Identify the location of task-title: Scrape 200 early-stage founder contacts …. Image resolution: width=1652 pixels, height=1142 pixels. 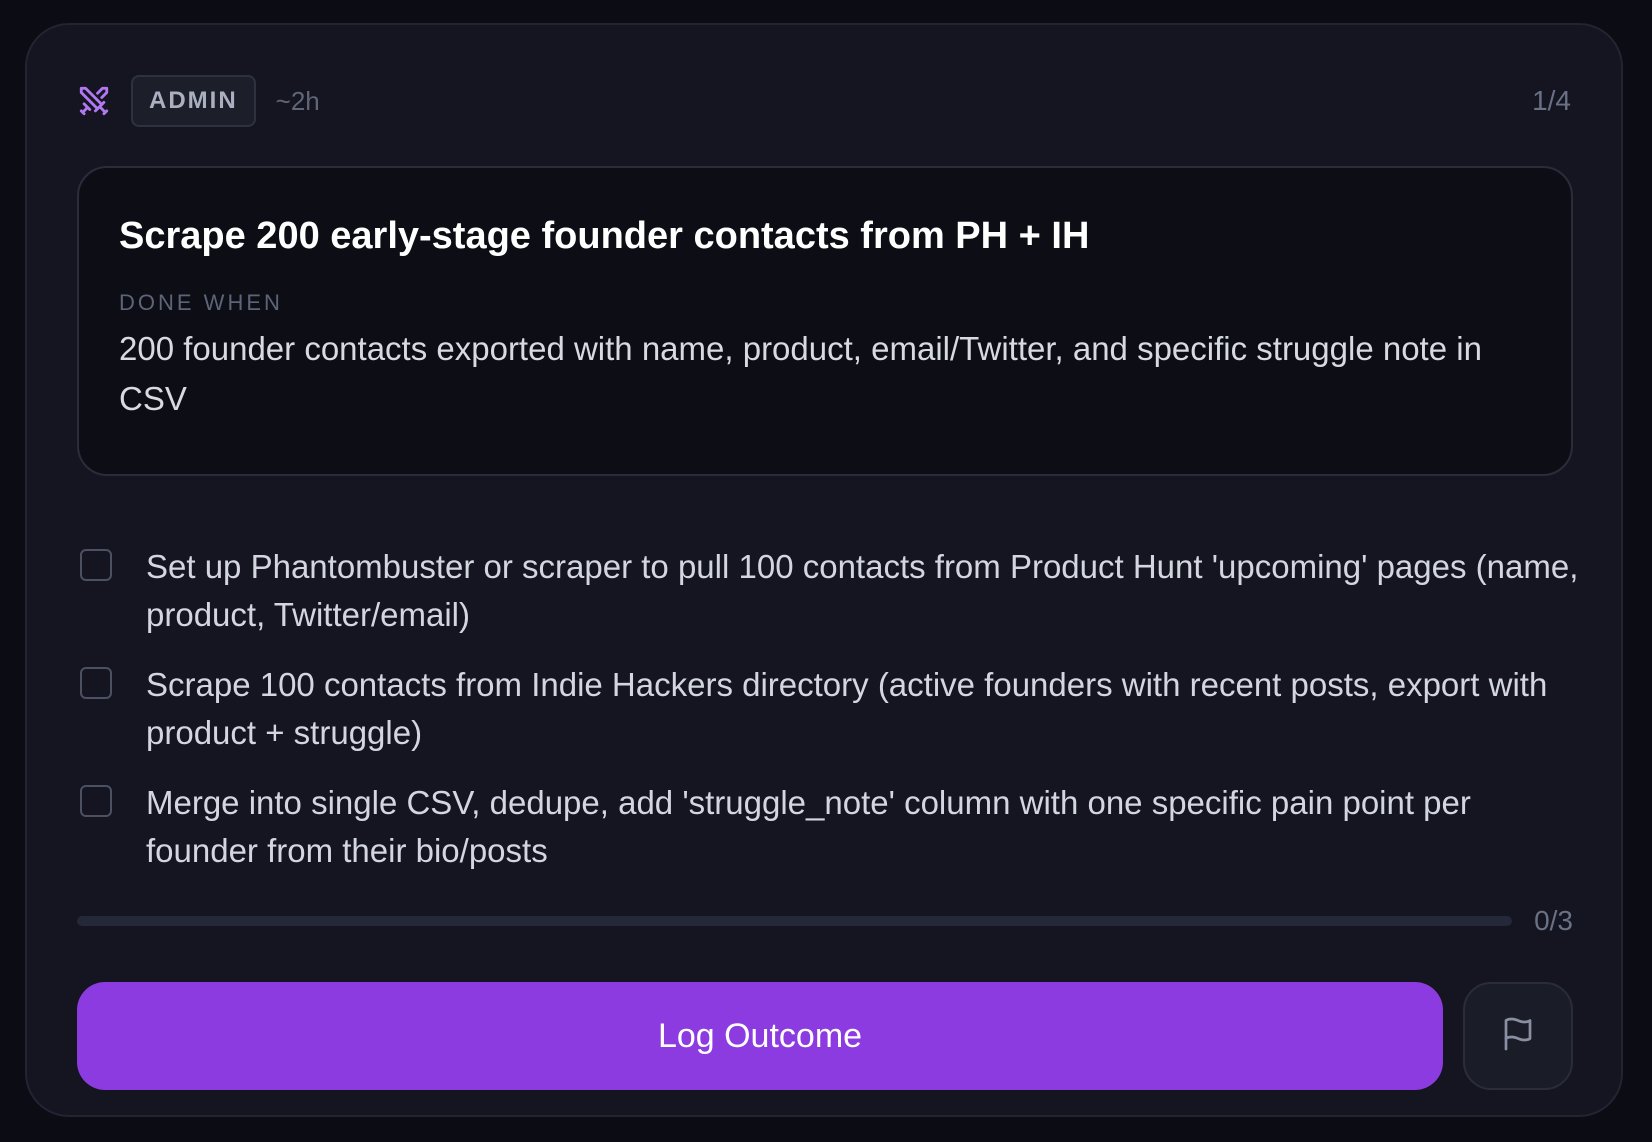
(604, 236).